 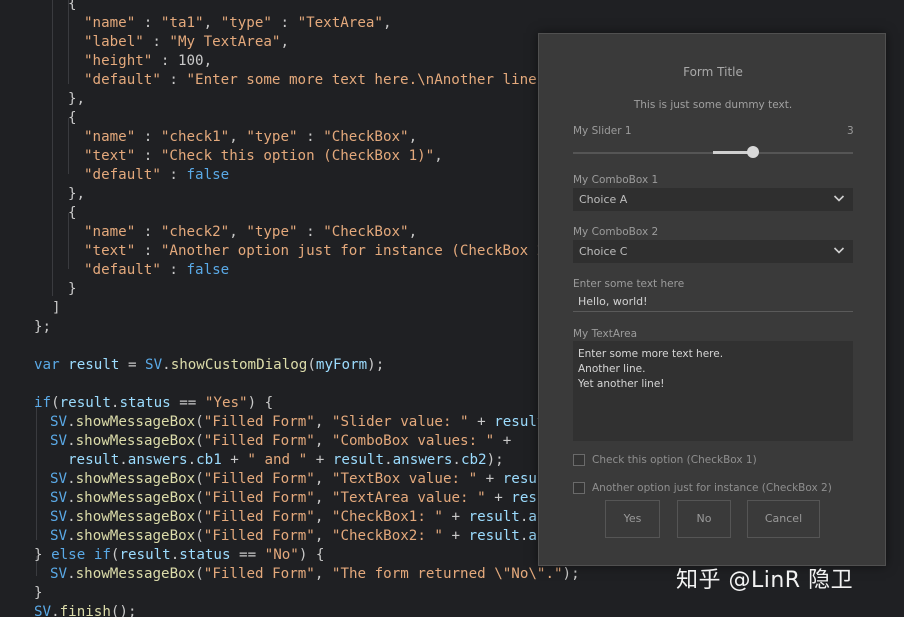 What do you see at coordinates (732, 152) in the screenshot?
I see `slider-fill` at bounding box center [732, 152].